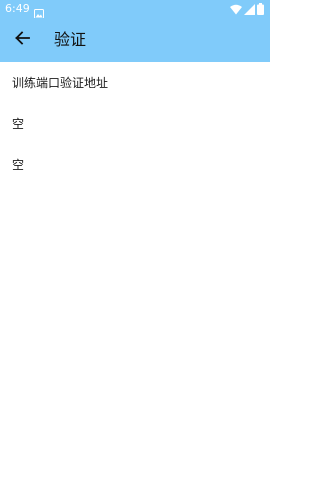 Image resolution: width=320 pixels, height=480 pixels. What do you see at coordinates (60, 83) in the screenshot?
I see `list-item-label: 训练端口验证地址` at bounding box center [60, 83].